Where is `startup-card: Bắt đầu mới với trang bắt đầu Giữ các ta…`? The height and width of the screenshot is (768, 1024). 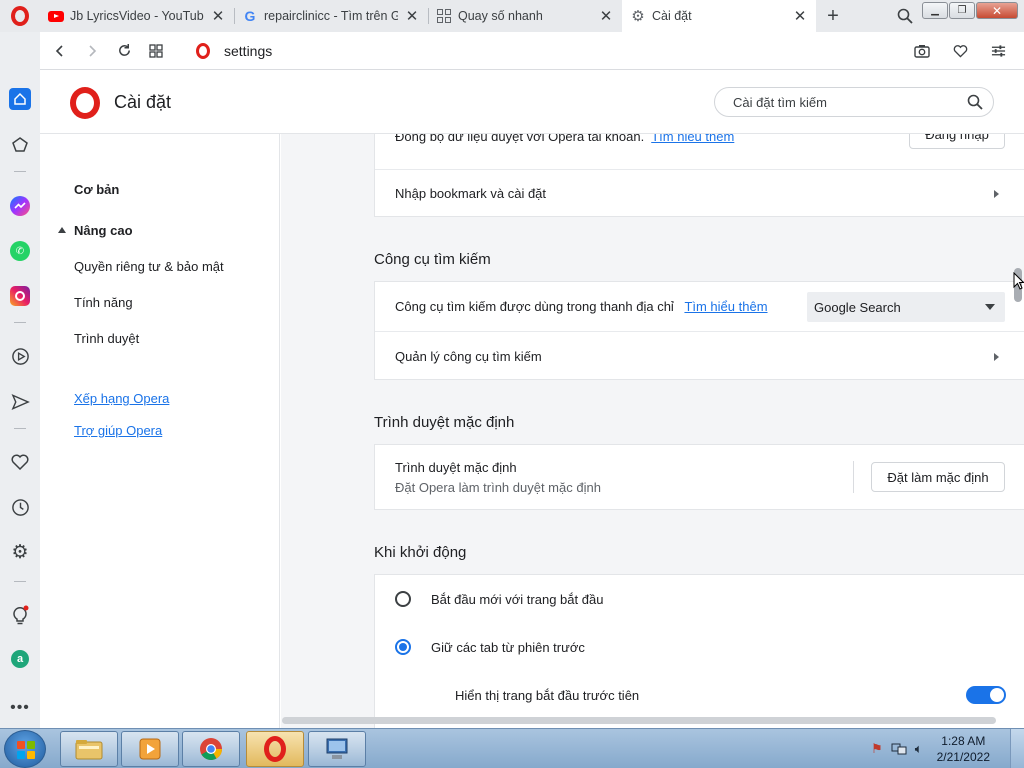 startup-card: Bắt đầu mới với trang bắt đầu Giữ các ta… is located at coordinates (699, 651).